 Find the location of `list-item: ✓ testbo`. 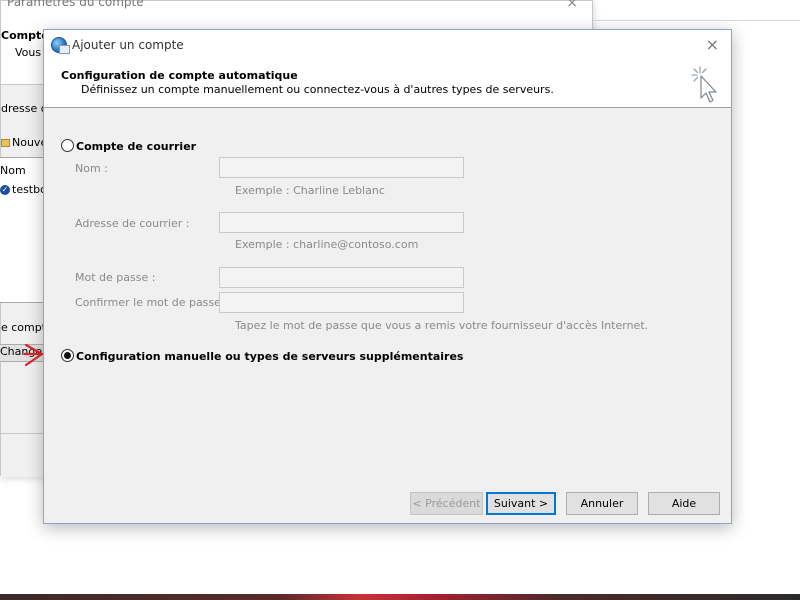

list-item: ✓ testbo is located at coordinates (23, 189).